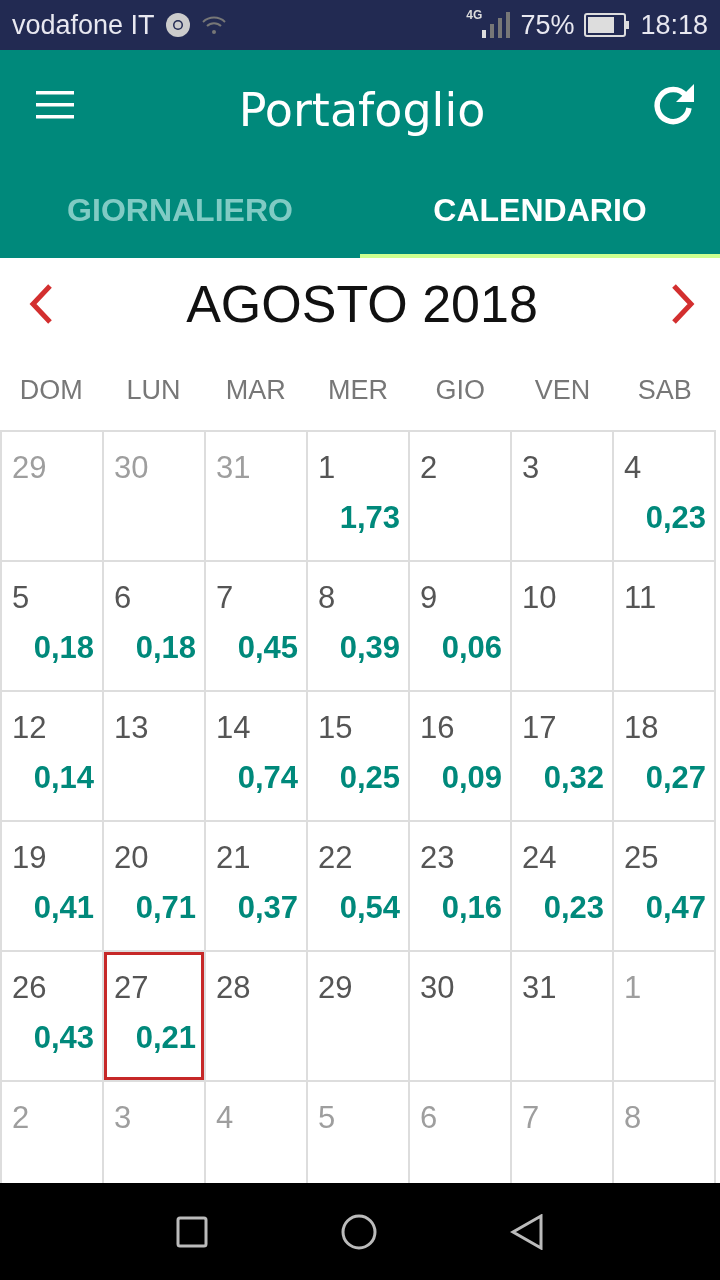 This screenshot has width=720, height=1280. I want to click on day-number: 10, so click(539, 598).